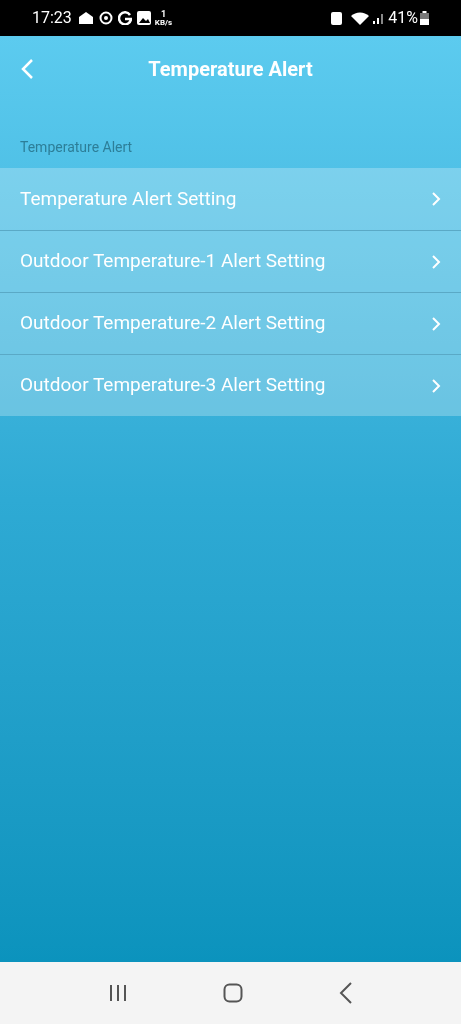  What do you see at coordinates (233, 993) in the screenshot?
I see `home-icon` at bounding box center [233, 993].